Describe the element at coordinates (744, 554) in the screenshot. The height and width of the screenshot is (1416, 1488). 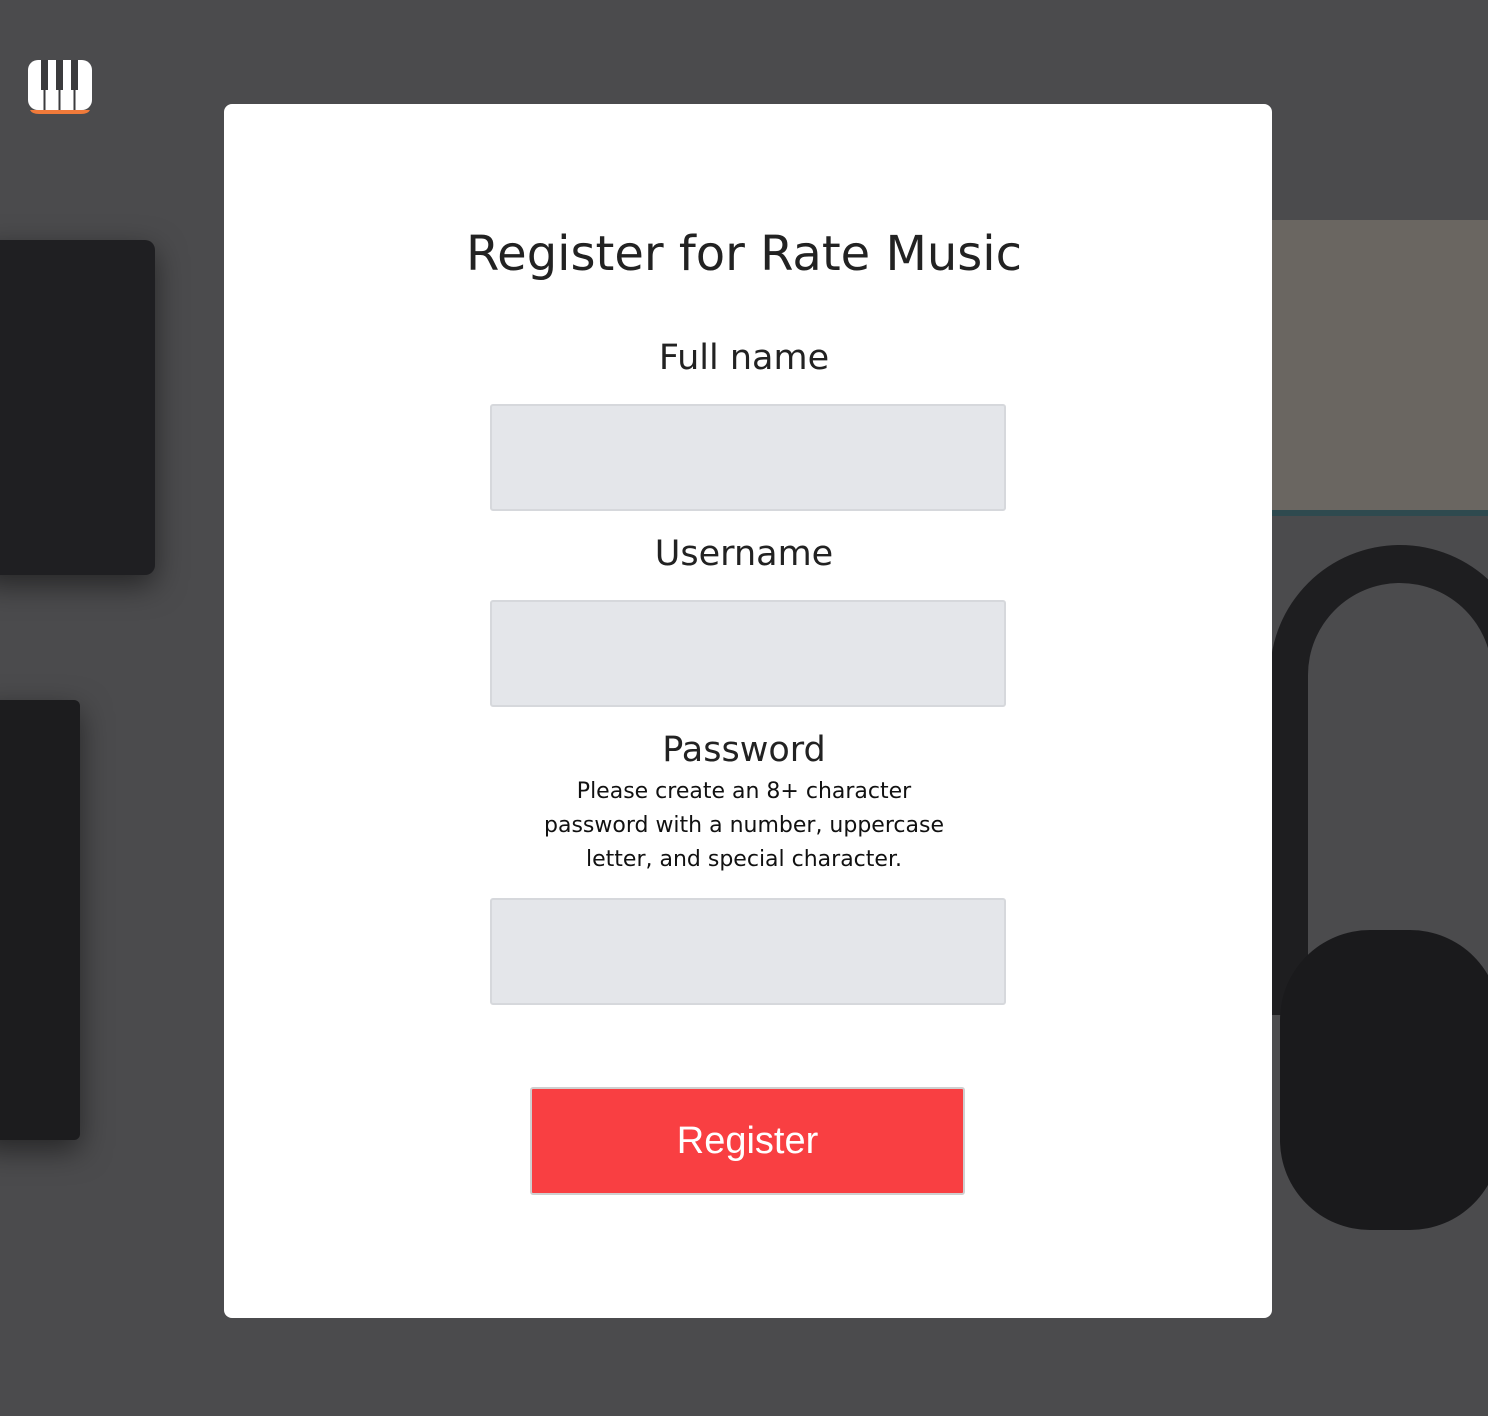
I see `username-label: Username` at that location.